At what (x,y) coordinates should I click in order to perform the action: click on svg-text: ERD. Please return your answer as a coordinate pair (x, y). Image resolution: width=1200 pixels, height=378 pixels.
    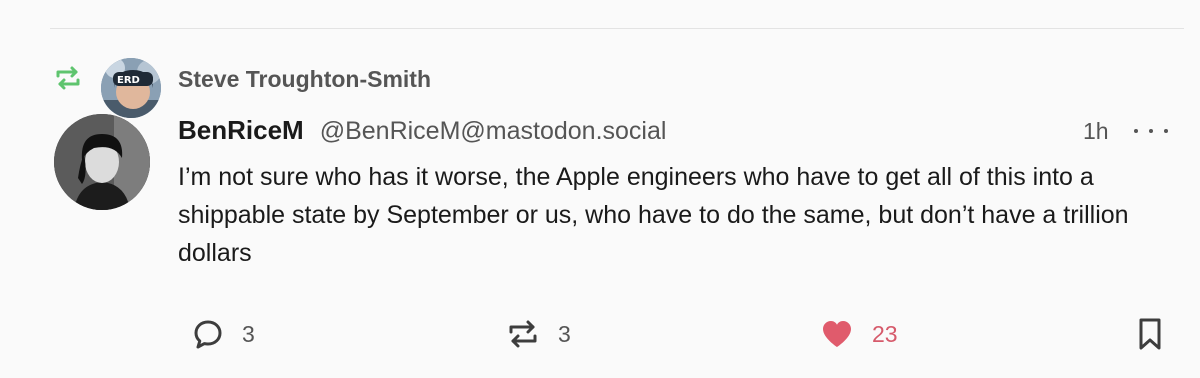
    Looking at the image, I should click on (128, 80).